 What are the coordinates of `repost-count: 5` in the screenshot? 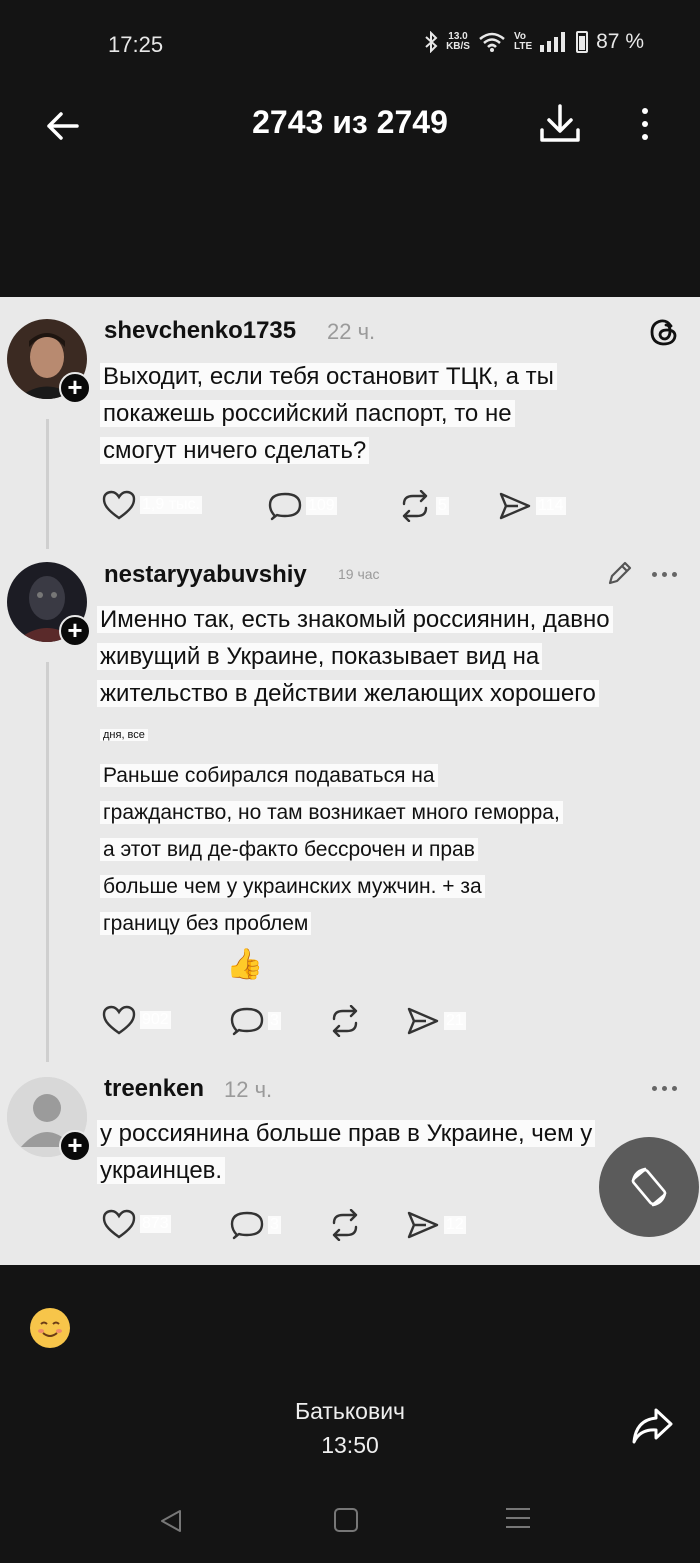 It's located at (442, 506).